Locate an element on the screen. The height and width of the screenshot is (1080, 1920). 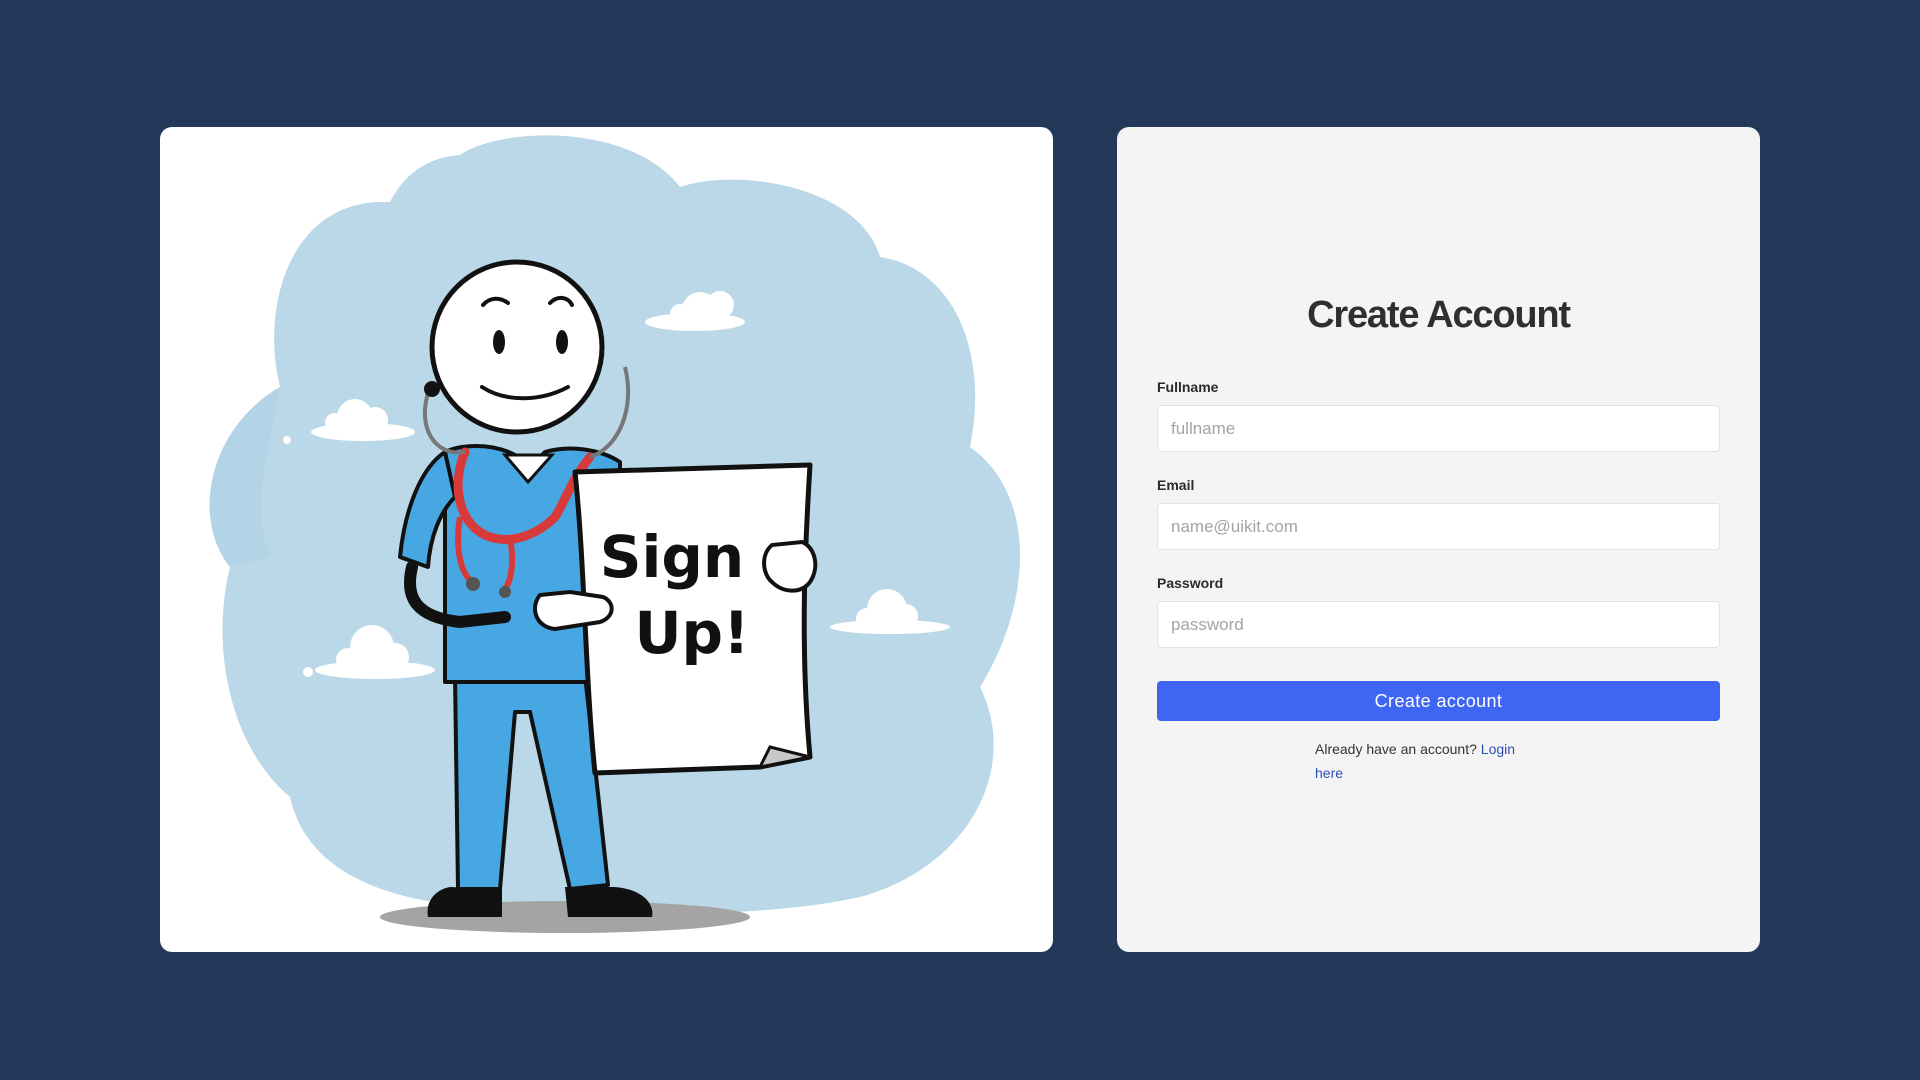
right-hand is located at coordinates (790, 566).